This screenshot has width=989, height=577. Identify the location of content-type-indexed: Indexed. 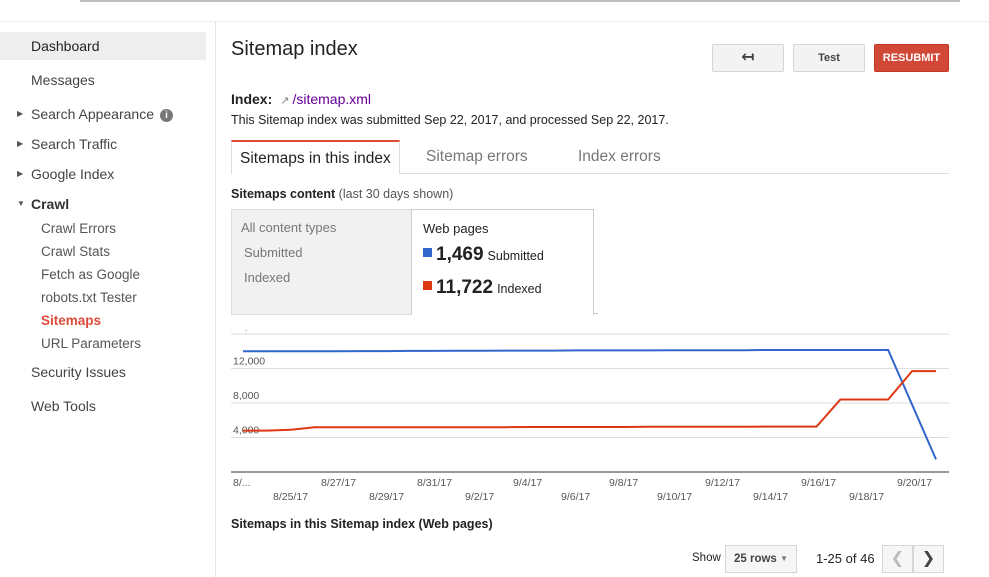
(267, 277).